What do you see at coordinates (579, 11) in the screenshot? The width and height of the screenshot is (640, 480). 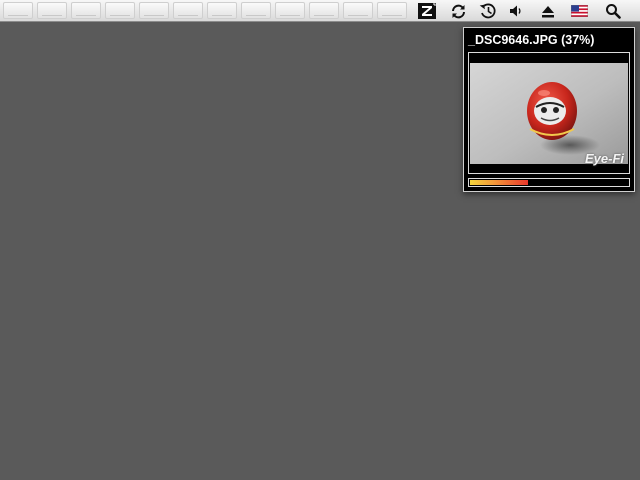 I see `input-source-flag-icon` at bounding box center [579, 11].